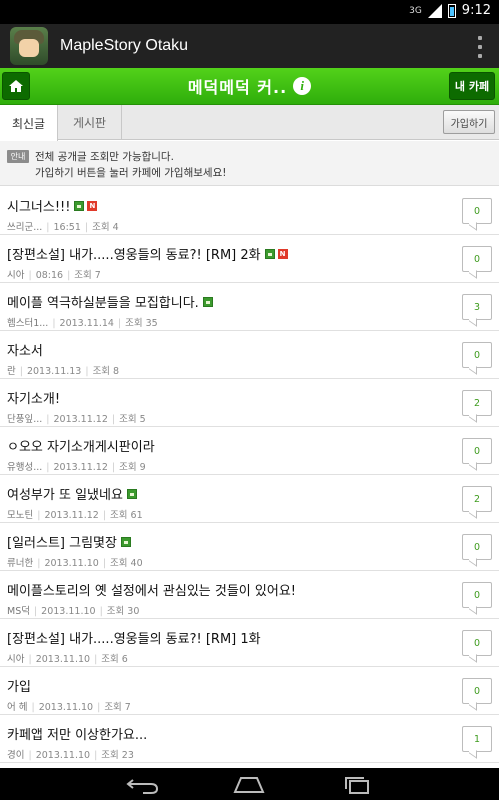  What do you see at coordinates (358, 785) in the screenshot?
I see `recent-apps-icon` at bounding box center [358, 785].